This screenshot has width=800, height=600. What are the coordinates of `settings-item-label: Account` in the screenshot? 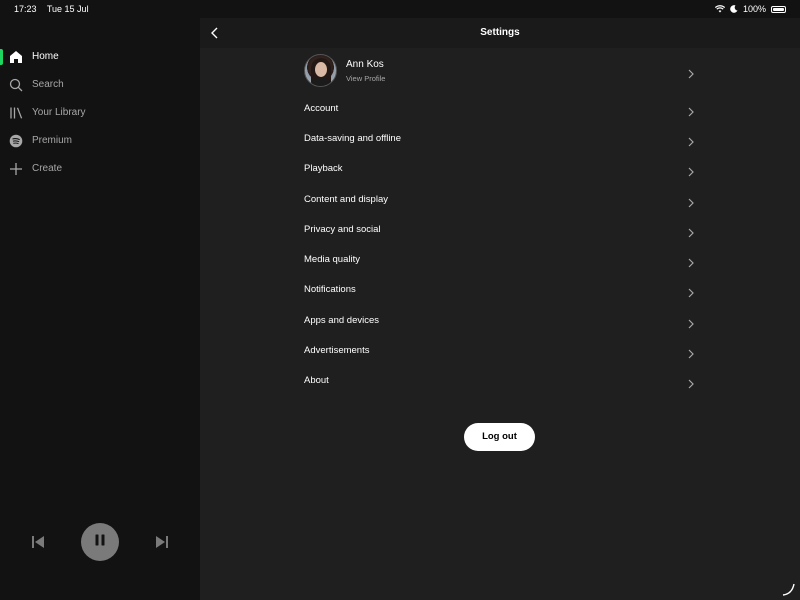 It's located at (321, 108).